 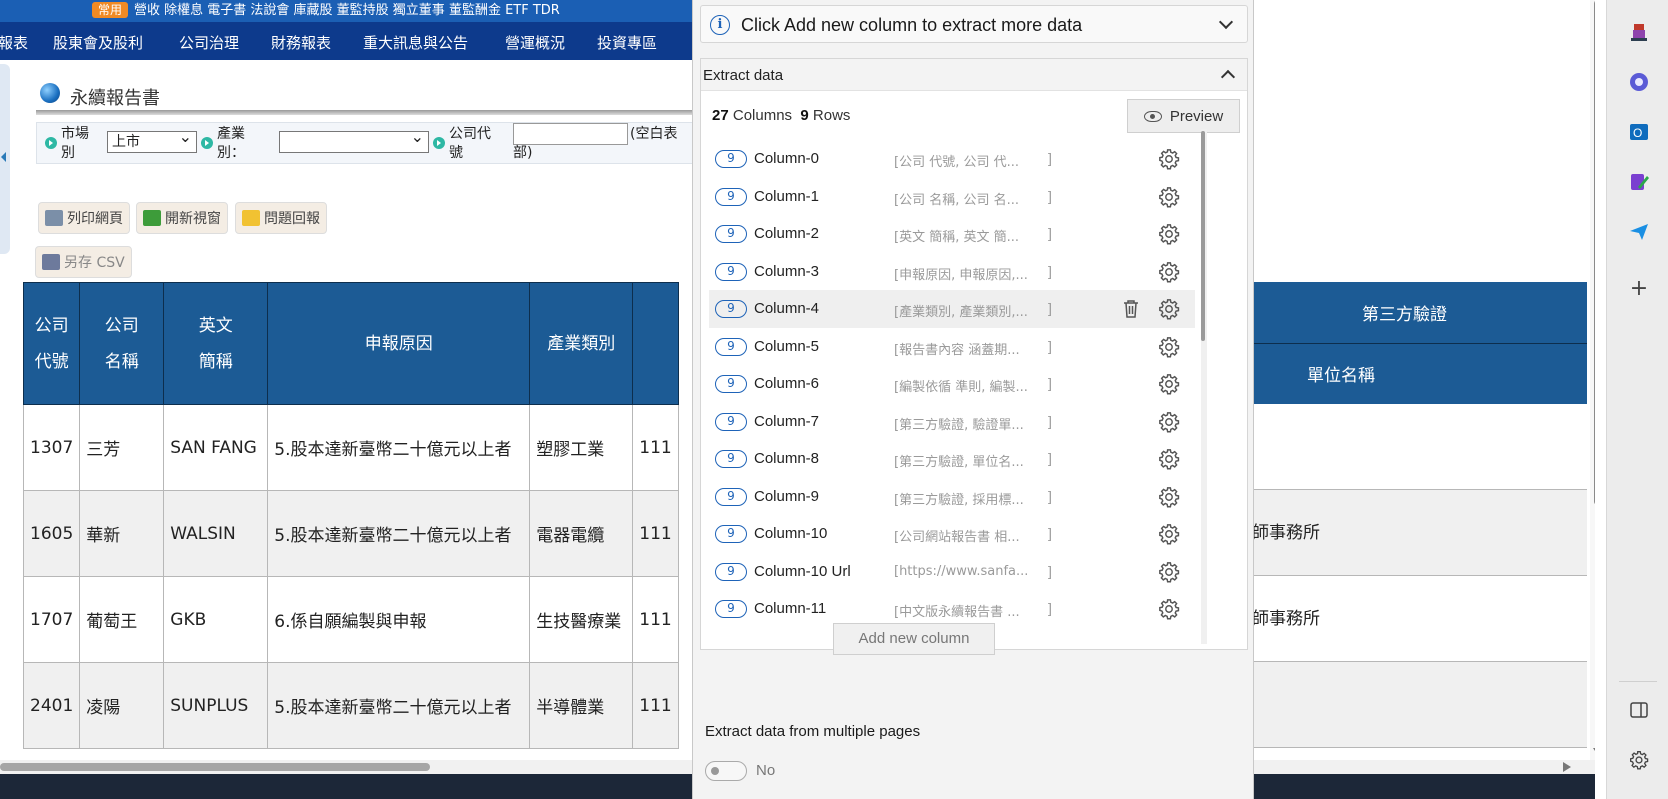 What do you see at coordinates (1594, 252) in the screenshot?
I see `vertical-scroll-thumb` at bounding box center [1594, 252].